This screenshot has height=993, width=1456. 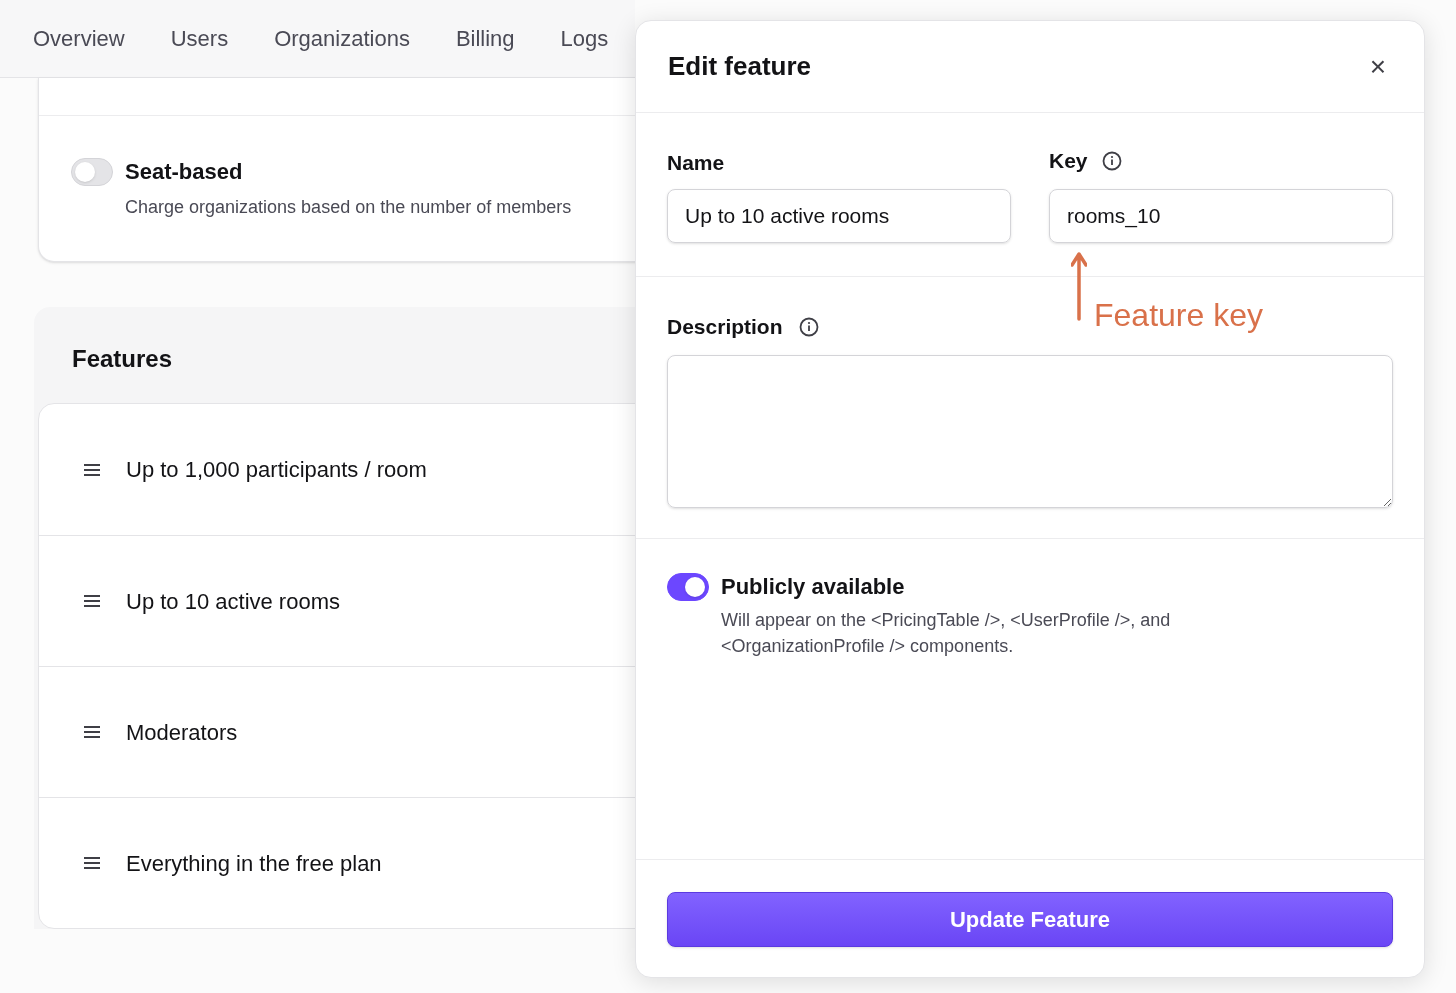 I want to click on field-label: Key, so click(x=1068, y=161).